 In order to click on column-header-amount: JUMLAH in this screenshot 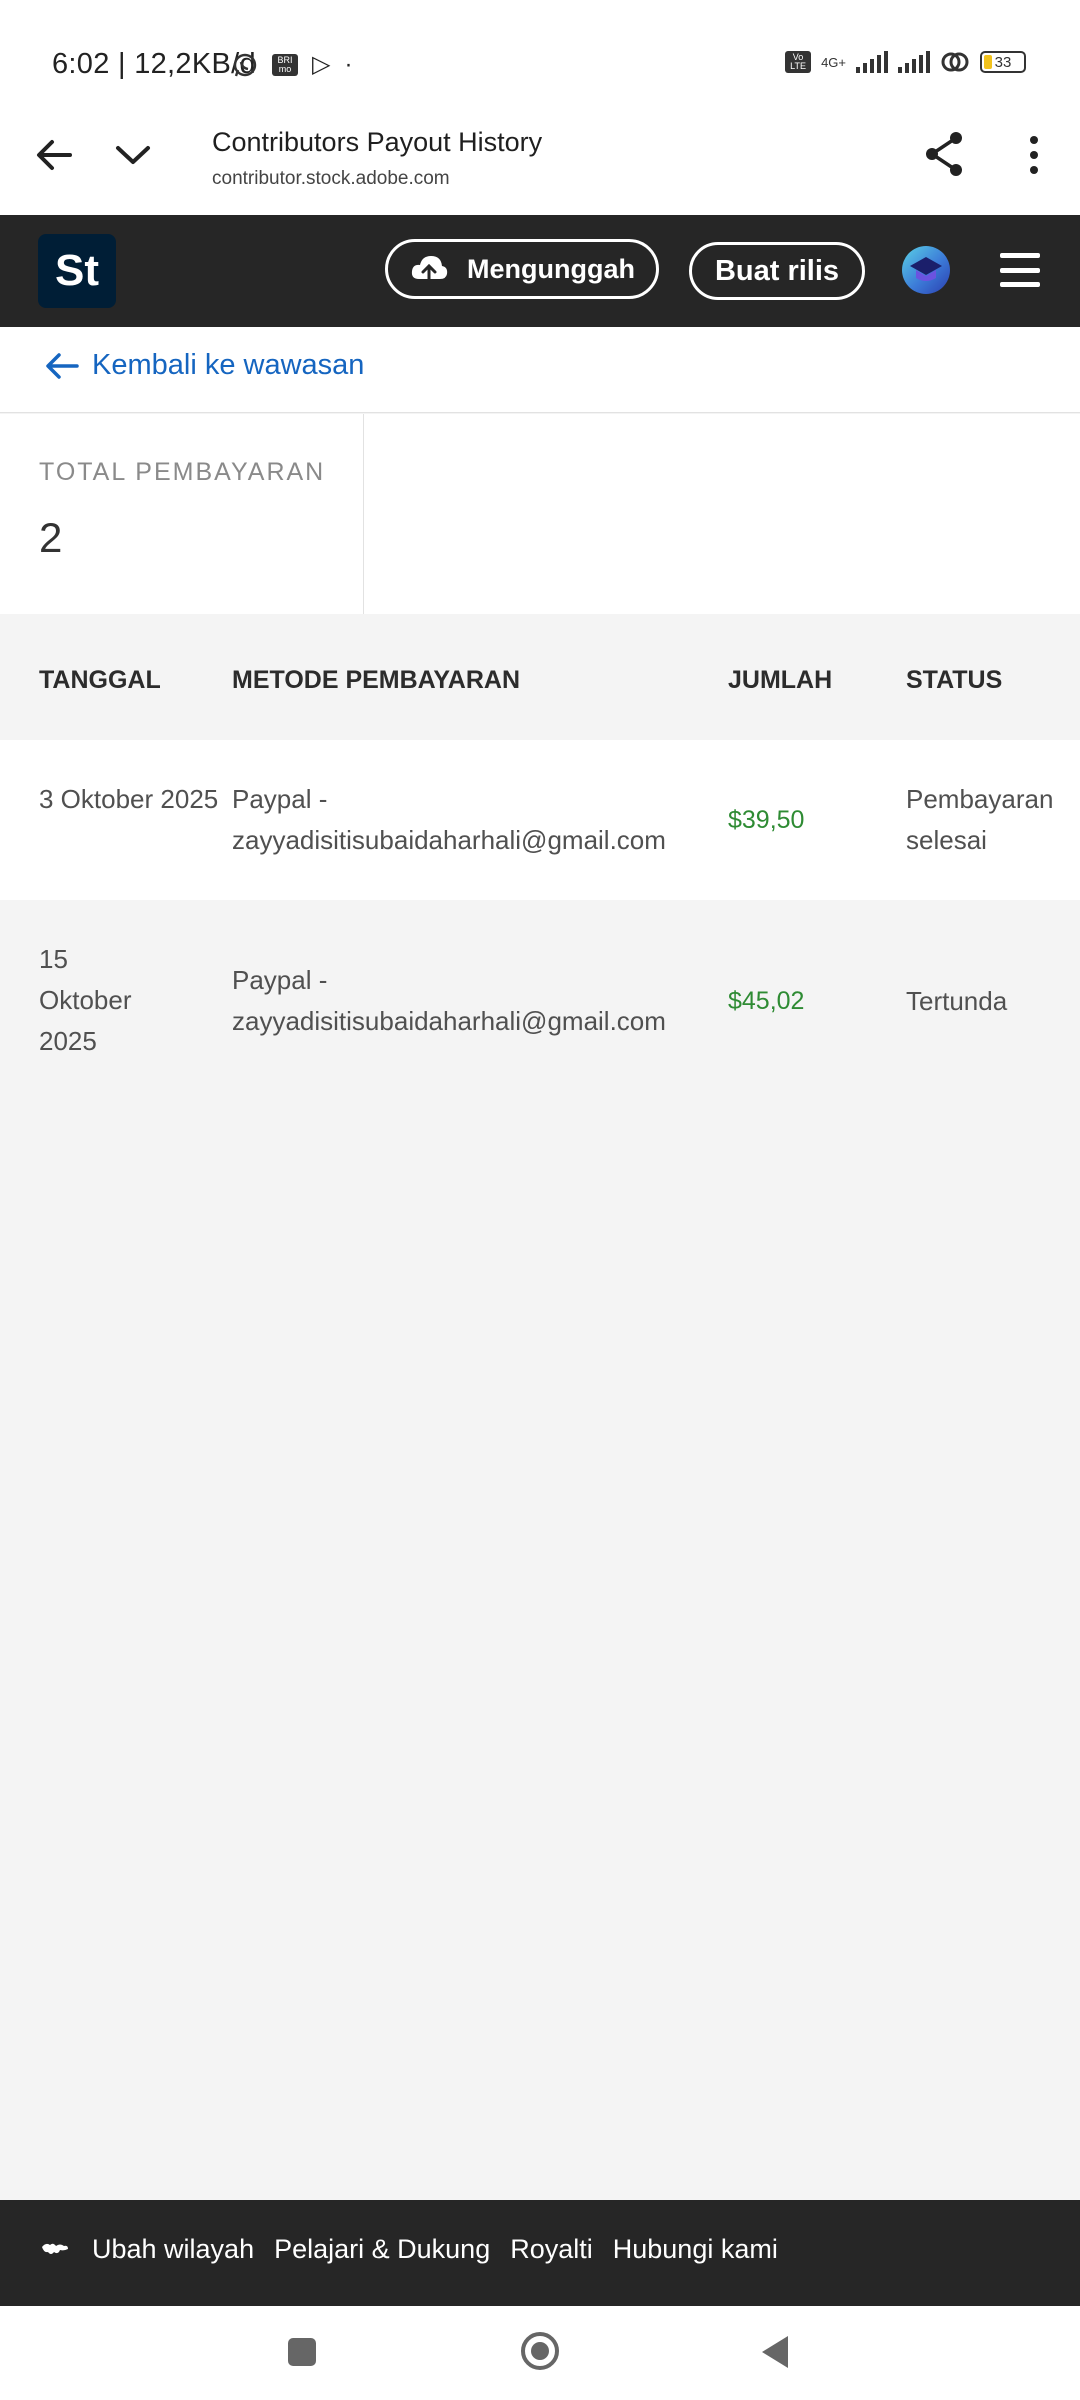, I will do `click(780, 680)`.